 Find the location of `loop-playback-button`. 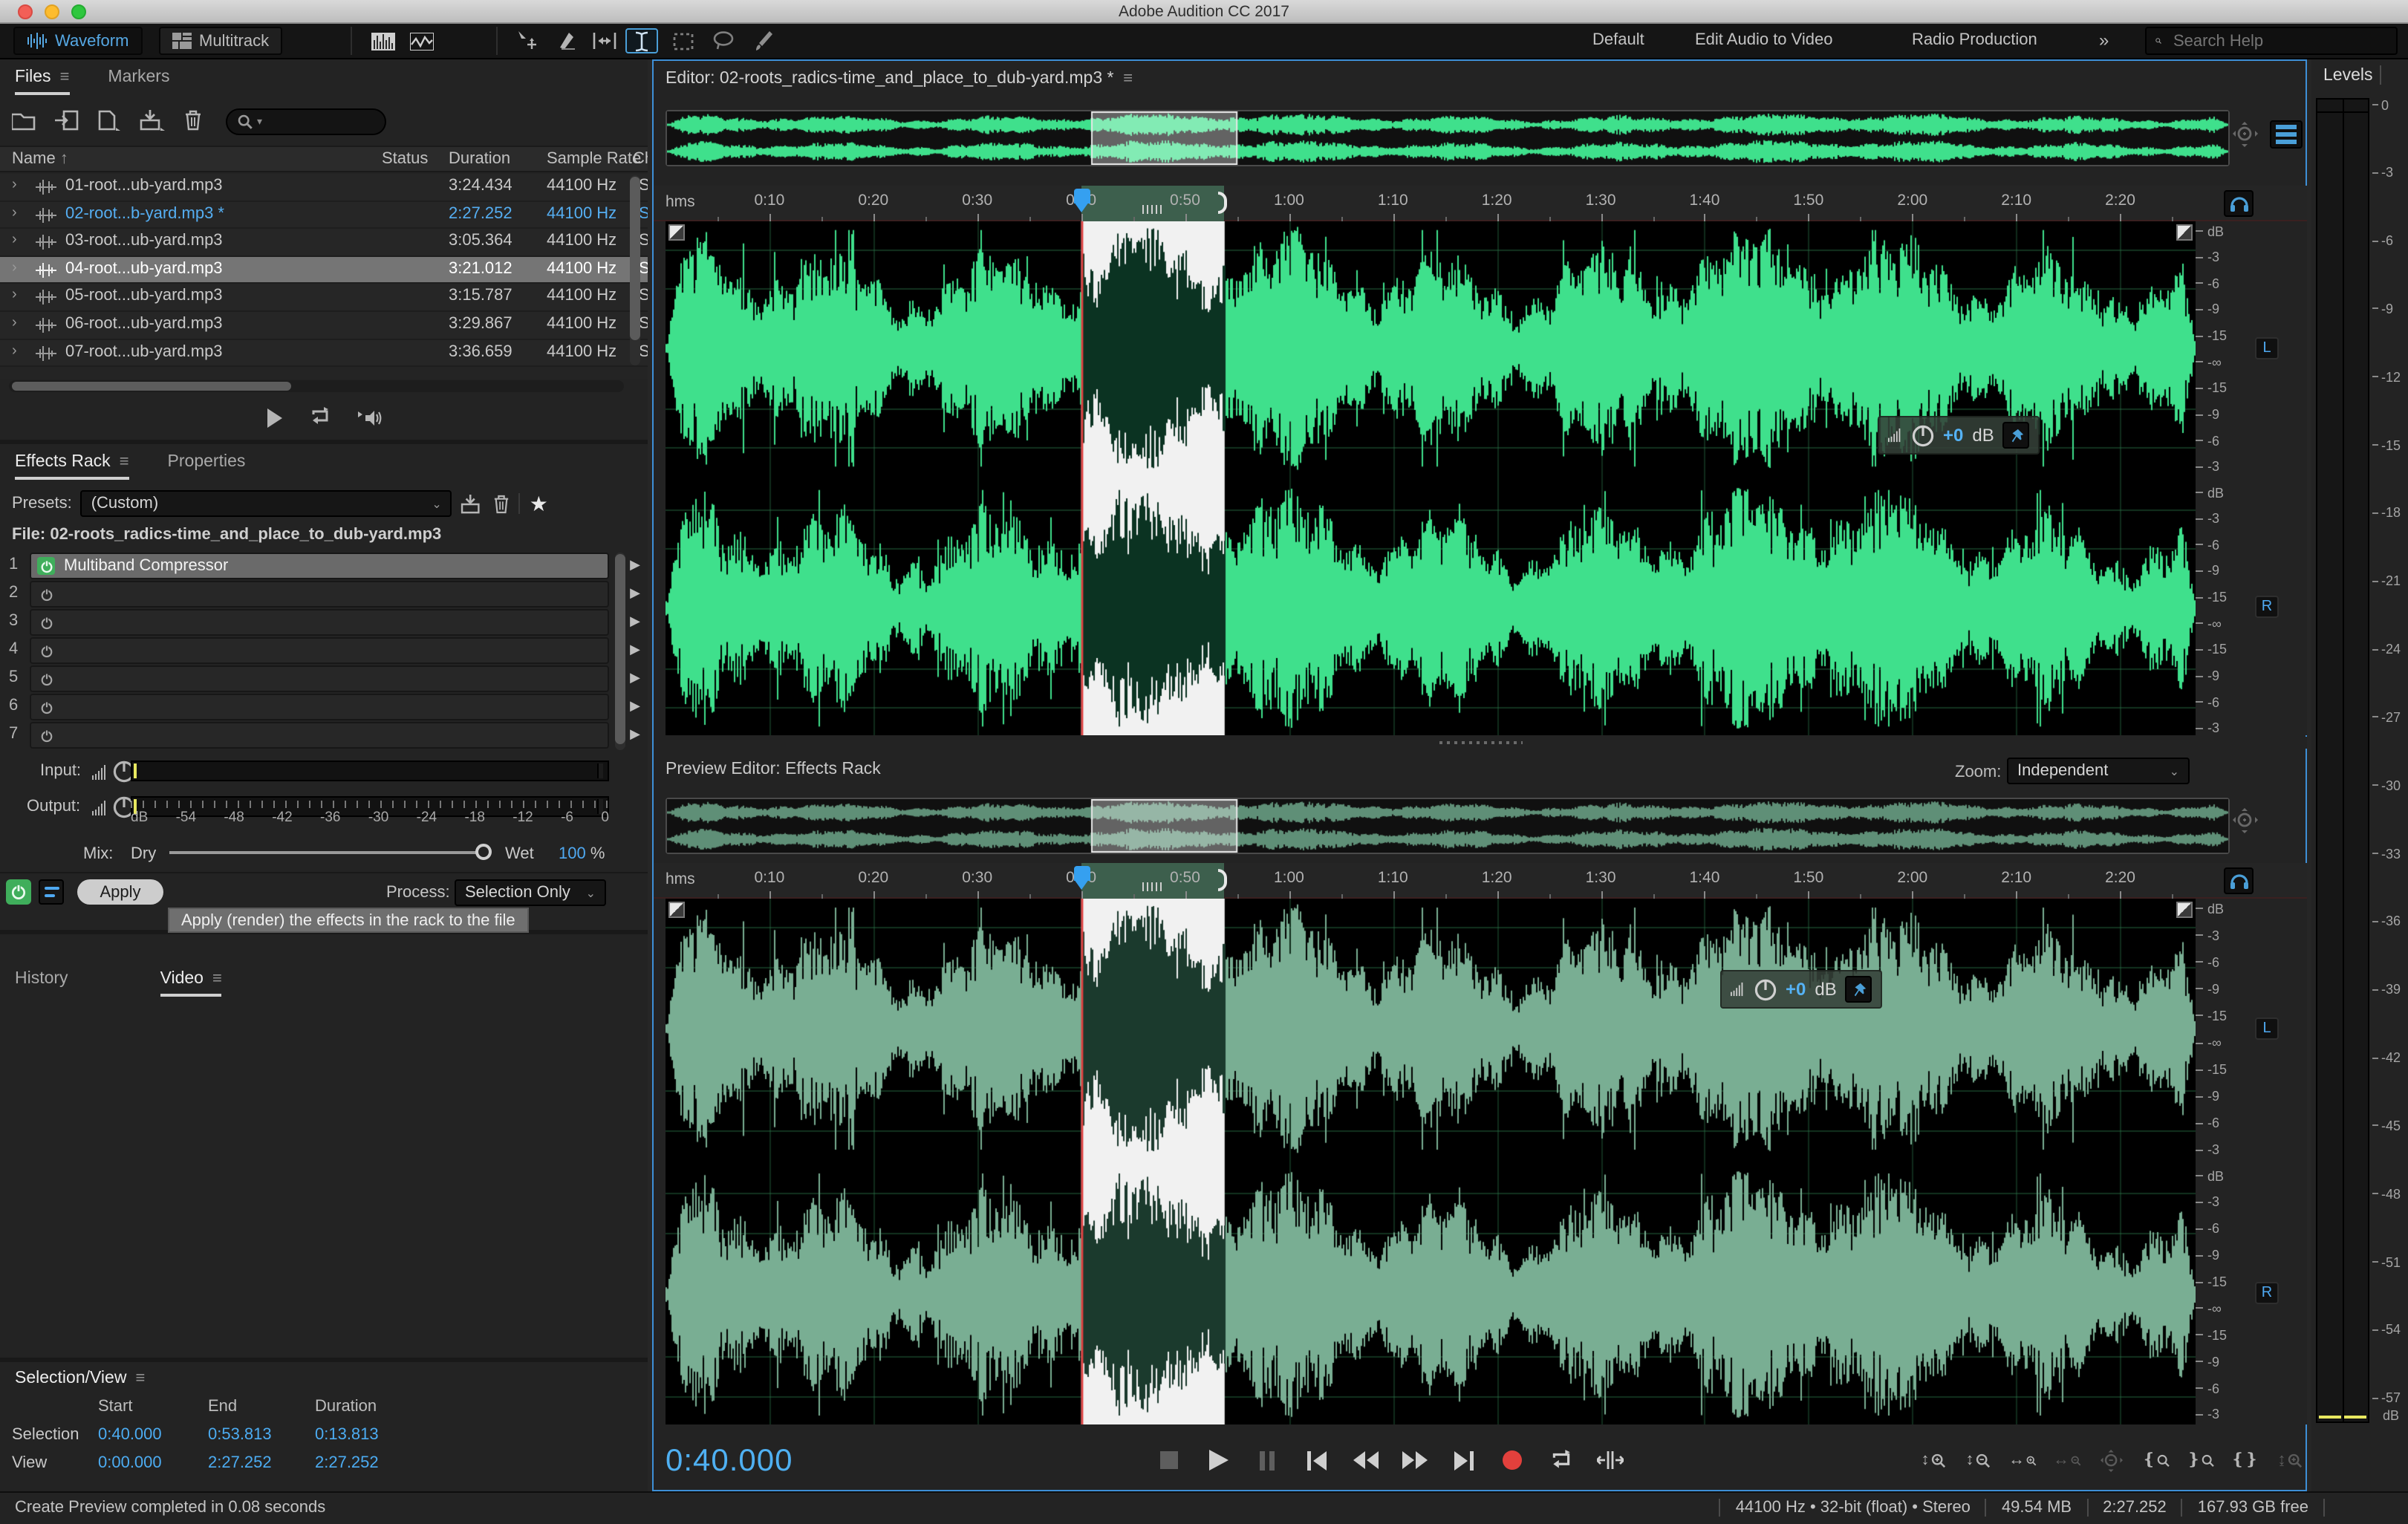

loop-playback-button is located at coordinates (1561, 1460).